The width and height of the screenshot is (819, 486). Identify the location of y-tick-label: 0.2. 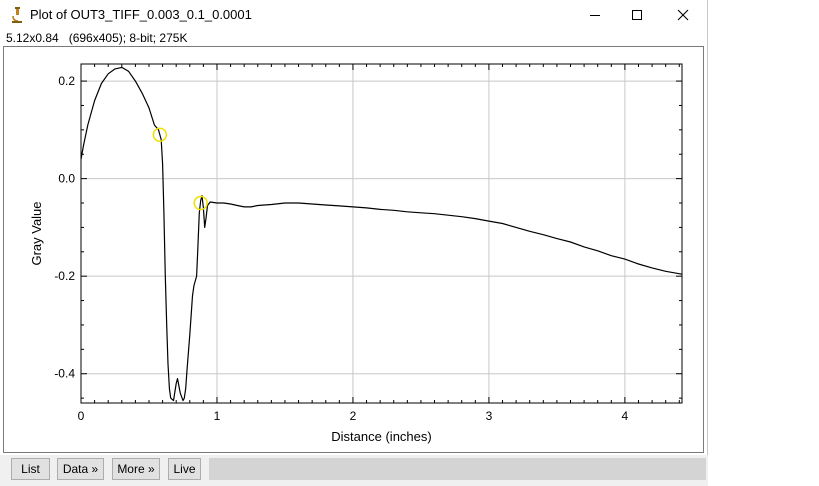
(66, 81).